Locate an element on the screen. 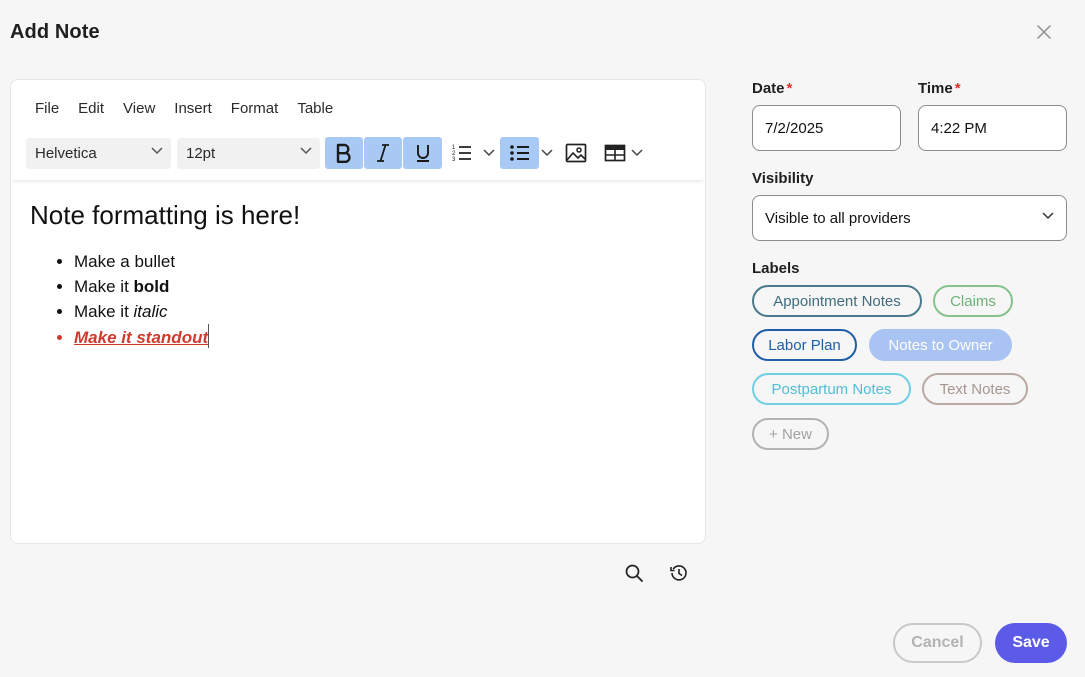 This screenshot has width=1085, height=677. image-icon is located at coordinates (576, 153).